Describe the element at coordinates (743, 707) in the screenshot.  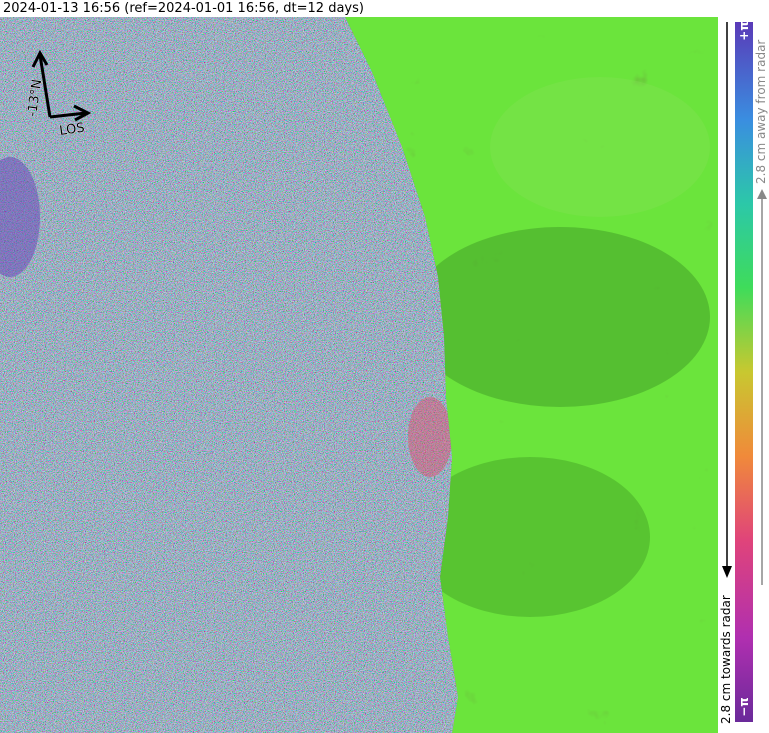
I see `colorbar-bottom-tick: −π` at that location.